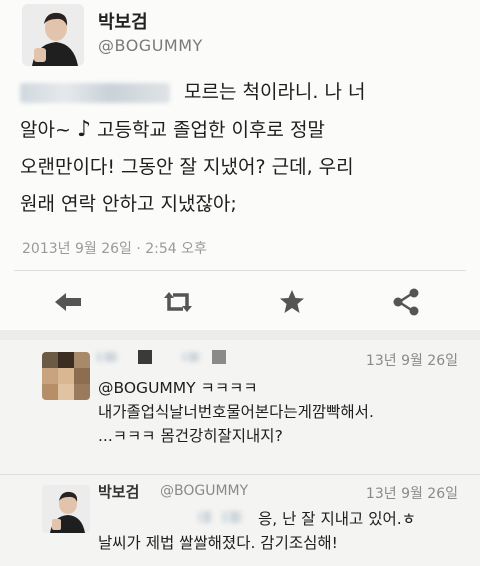 This screenshot has width=480, height=566. I want to click on tweet-text-line: 오랜만이다! 그동안 잘 지냈어? 근데, 우리, so click(187, 167).